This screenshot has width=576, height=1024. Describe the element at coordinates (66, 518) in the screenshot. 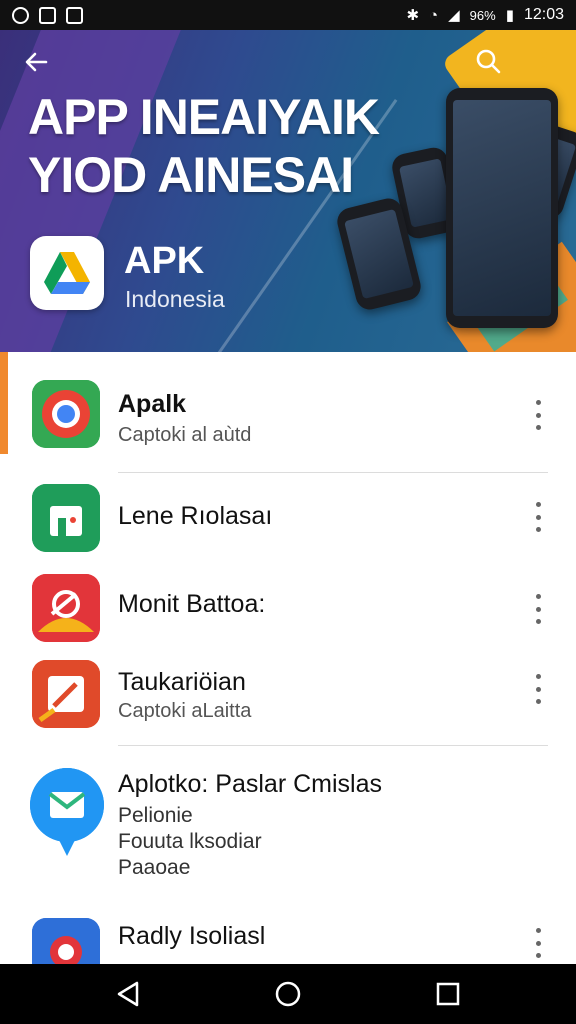

I see `store-app-icon` at that location.